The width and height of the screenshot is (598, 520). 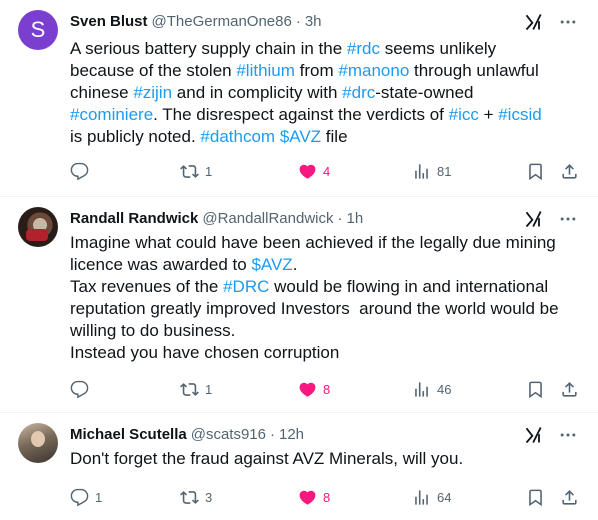 I want to click on tweet-text-segment: from, so click(x=316, y=70).